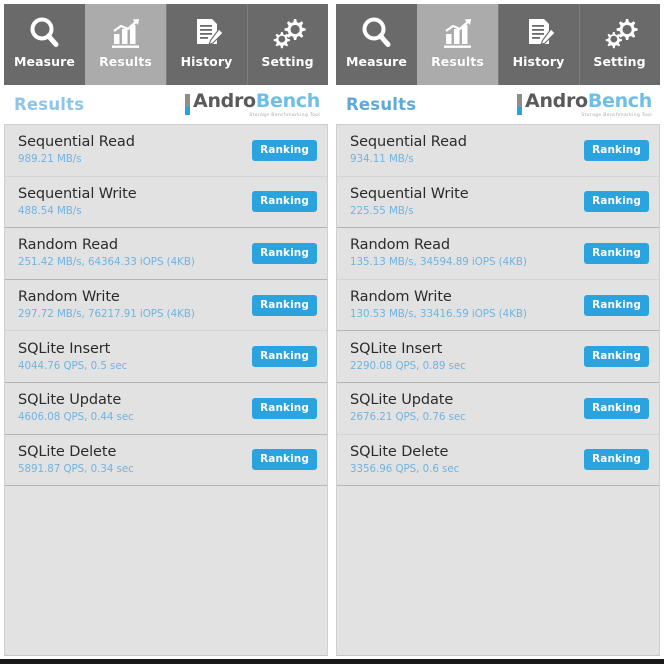  What do you see at coordinates (382, 159) in the screenshot?
I see `result-value: 934.11 MB/s` at bounding box center [382, 159].